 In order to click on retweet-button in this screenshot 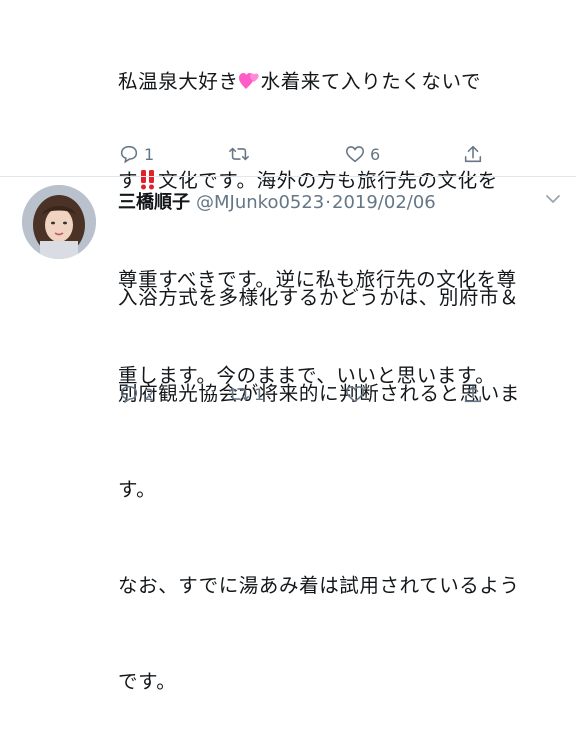, I will do `click(241, 154)`.